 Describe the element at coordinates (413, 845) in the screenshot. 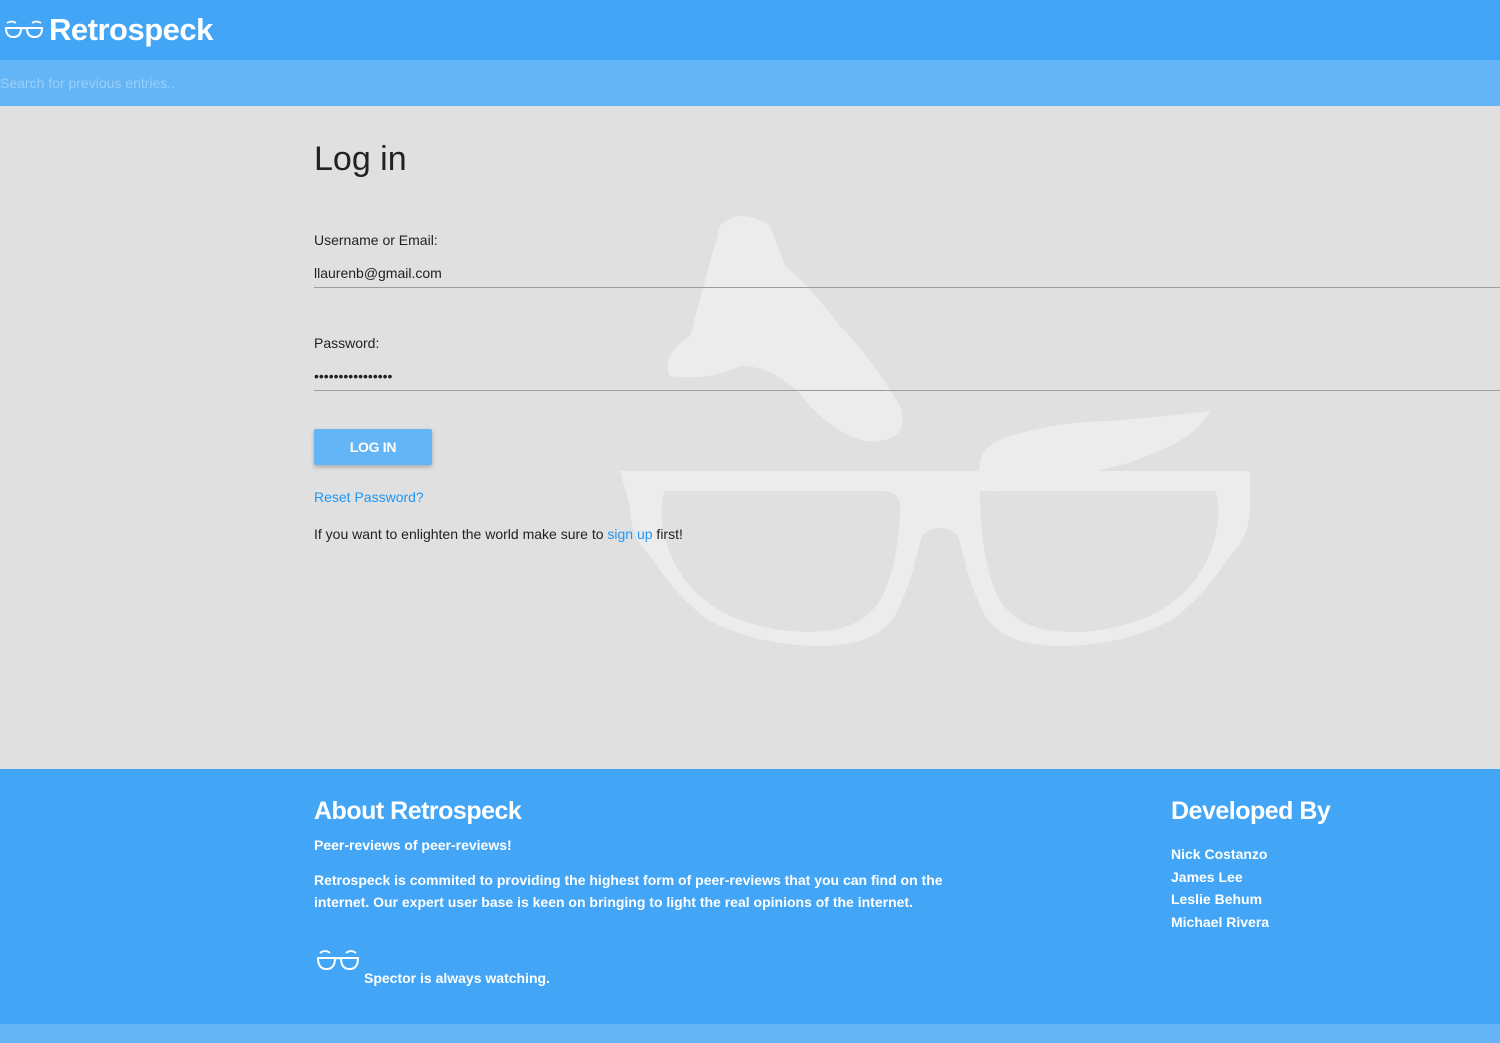

I see `about-tagline: Peer-reviews of peer-reviews!` at that location.